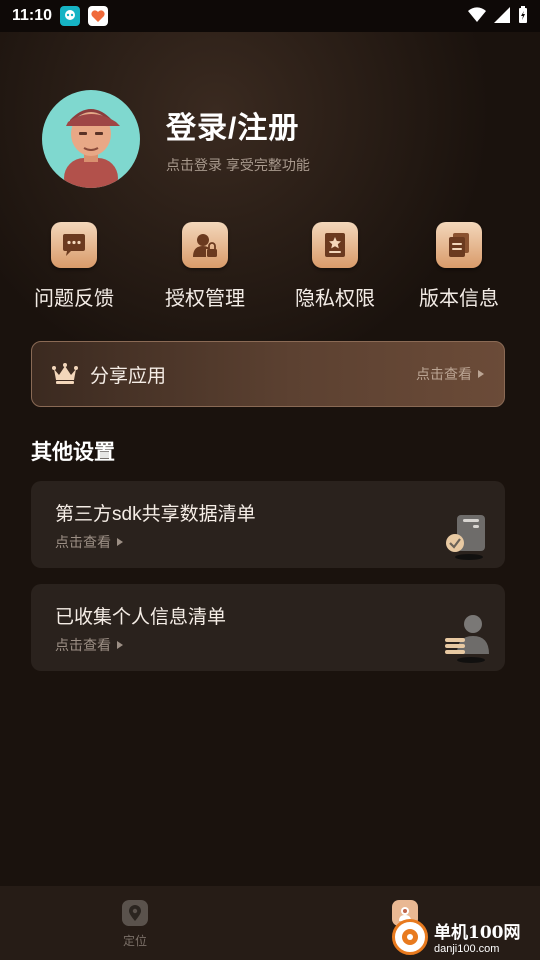 This screenshot has width=540, height=960. Describe the element at coordinates (238, 165) in the screenshot. I see `login-subtitle: 点击登录 享受完整功能` at that location.